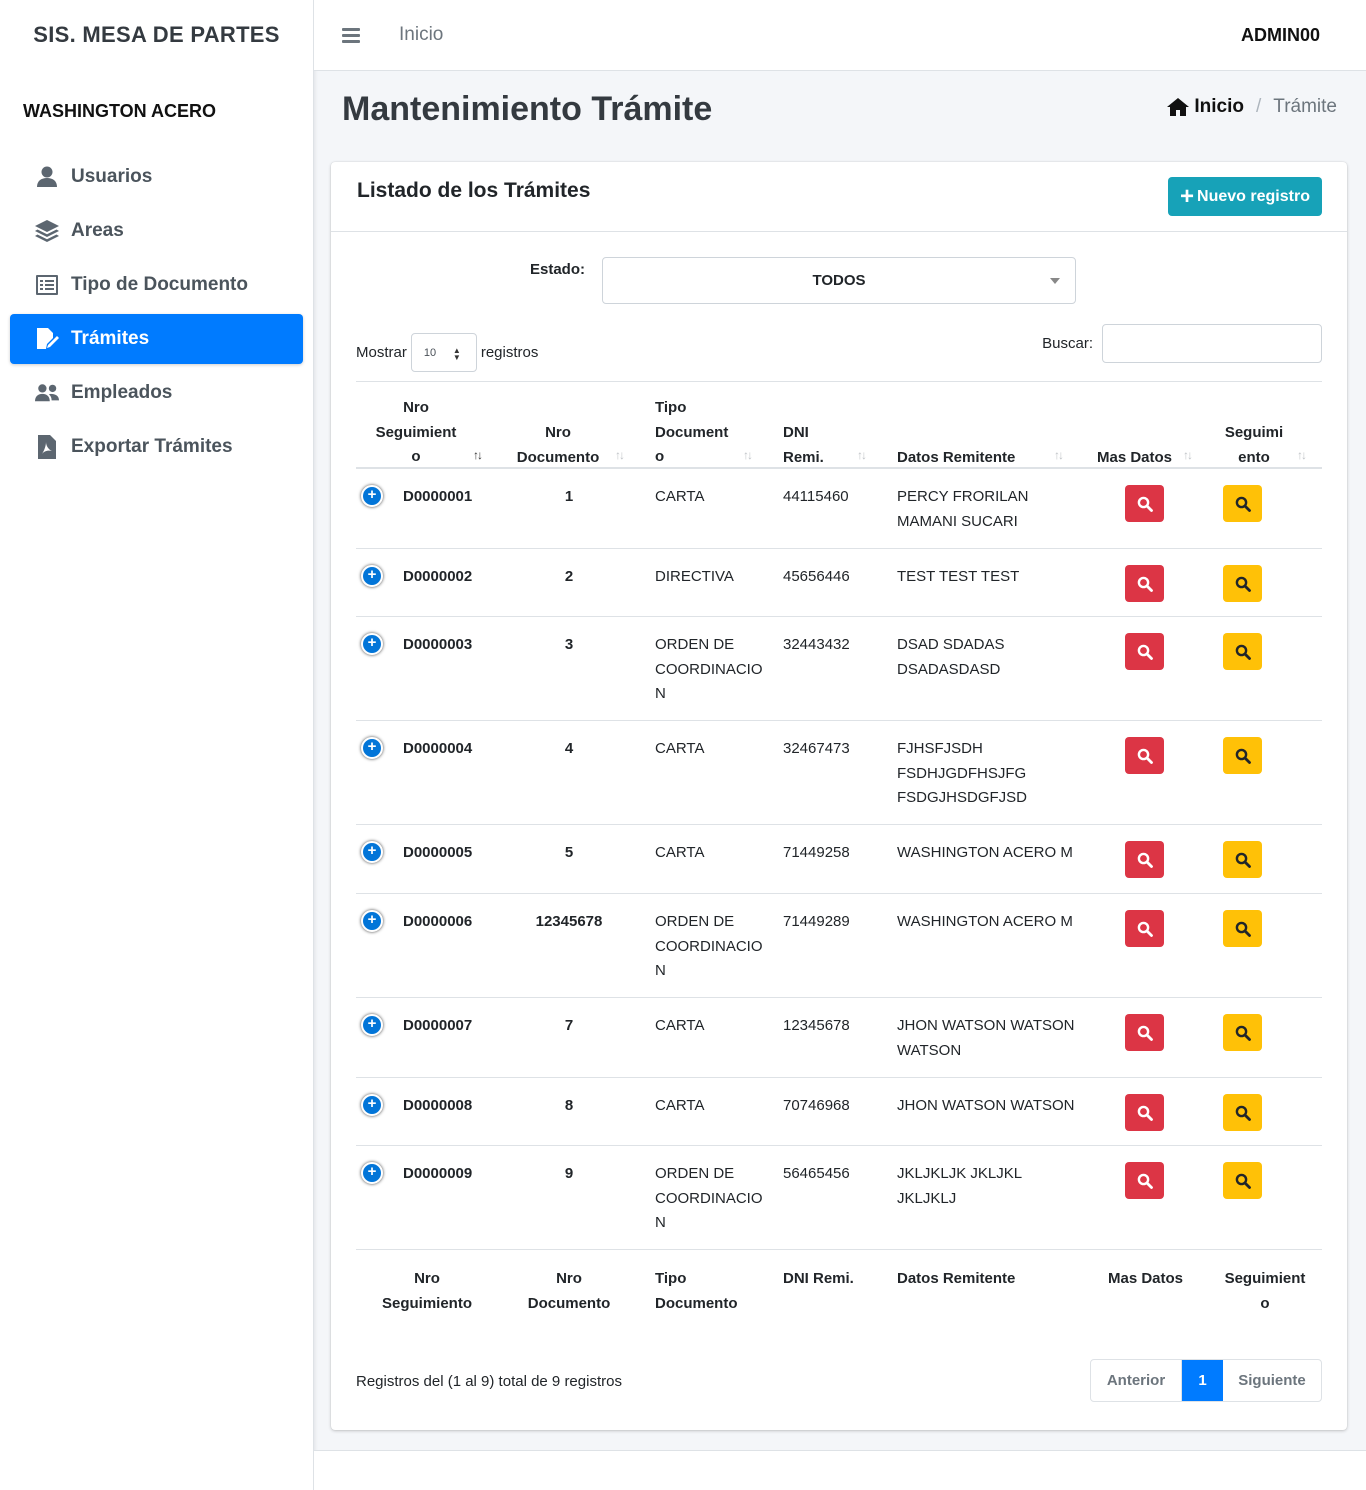  Describe the element at coordinates (1265, 1291) in the screenshot. I see `footer-seguimiento: Seguimient o` at that location.